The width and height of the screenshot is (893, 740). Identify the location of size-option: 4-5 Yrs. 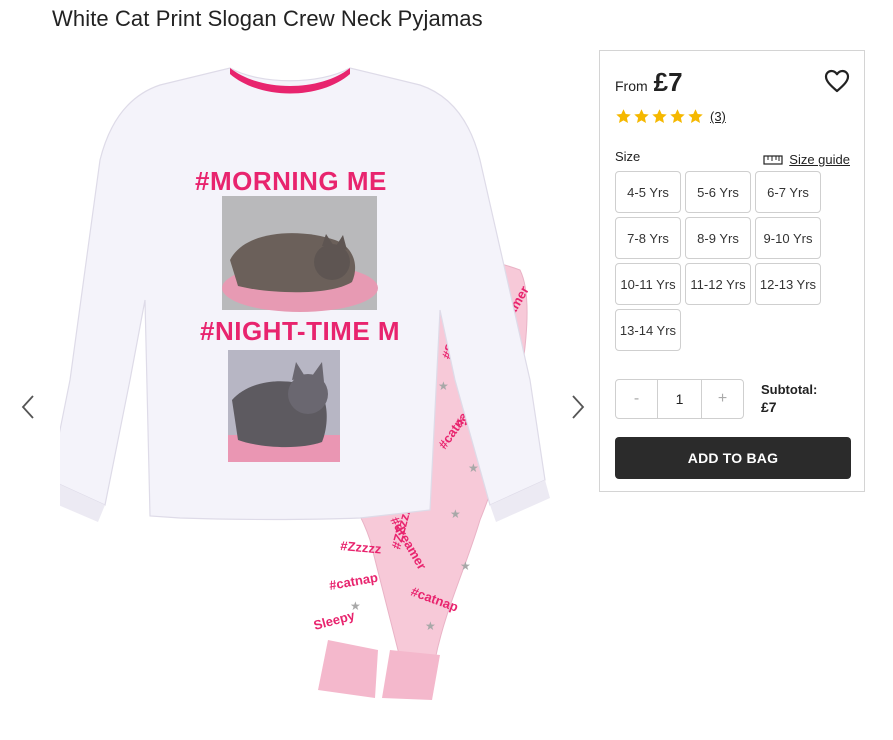
(648, 192).